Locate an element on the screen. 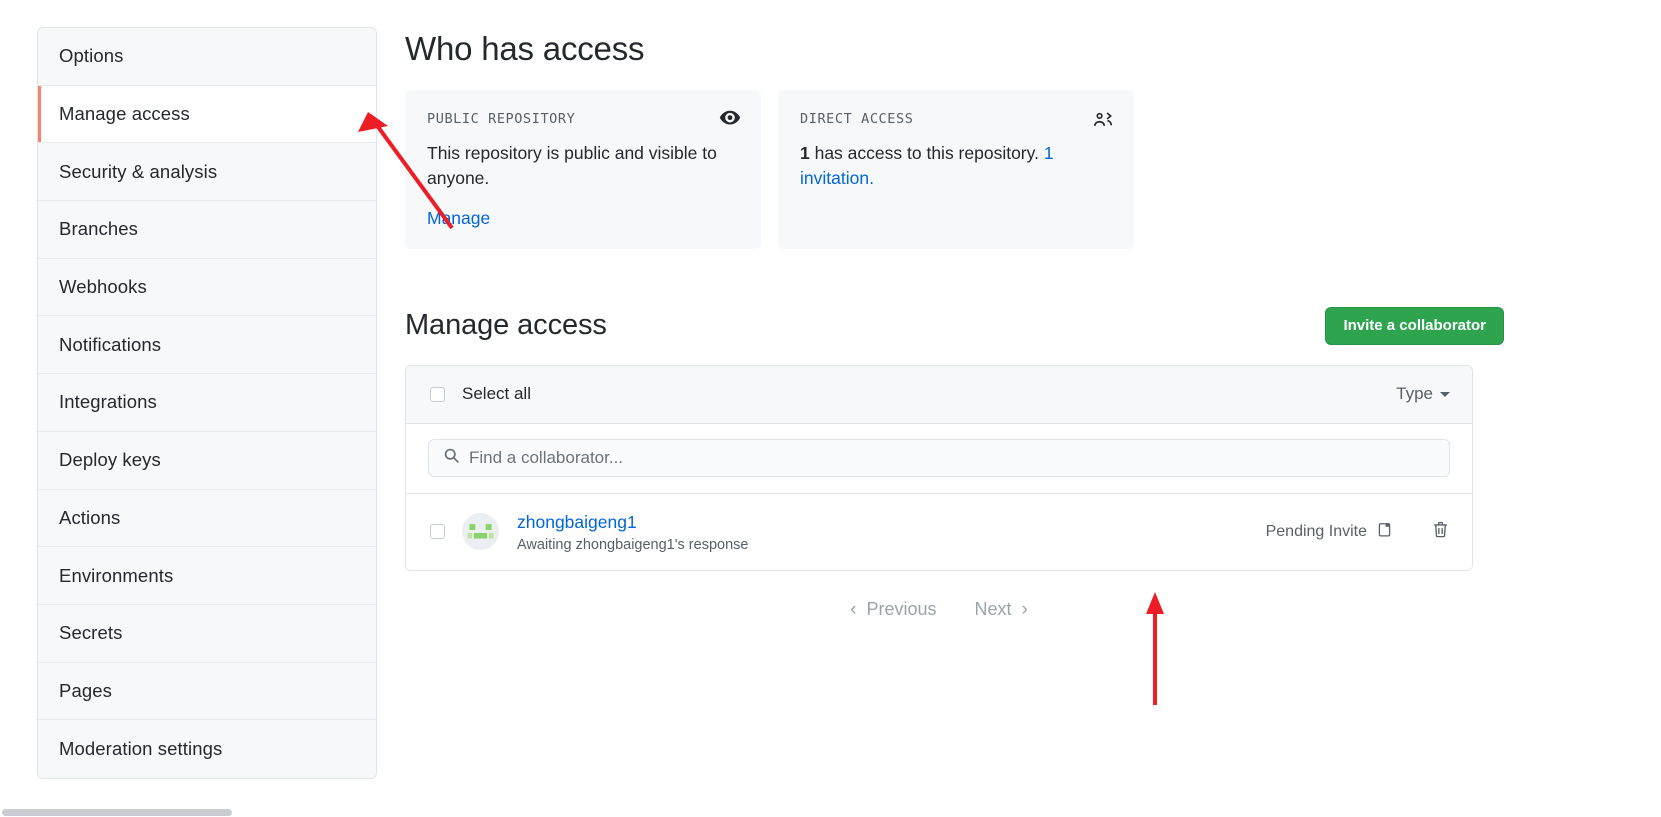 The width and height of the screenshot is (1661, 817). manage-access-title: Manage access is located at coordinates (506, 325).